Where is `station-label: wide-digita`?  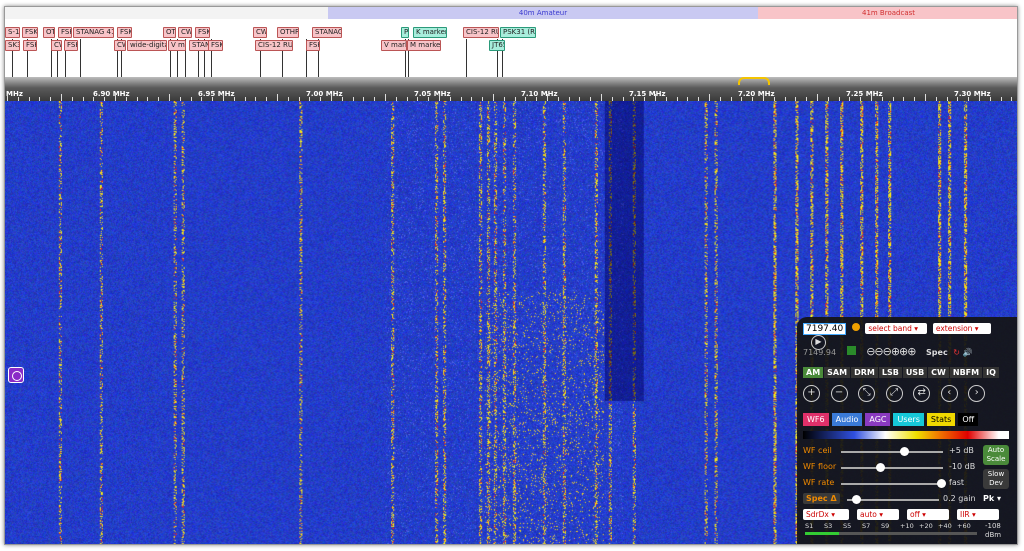
station-label: wide-digita is located at coordinates (147, 45).